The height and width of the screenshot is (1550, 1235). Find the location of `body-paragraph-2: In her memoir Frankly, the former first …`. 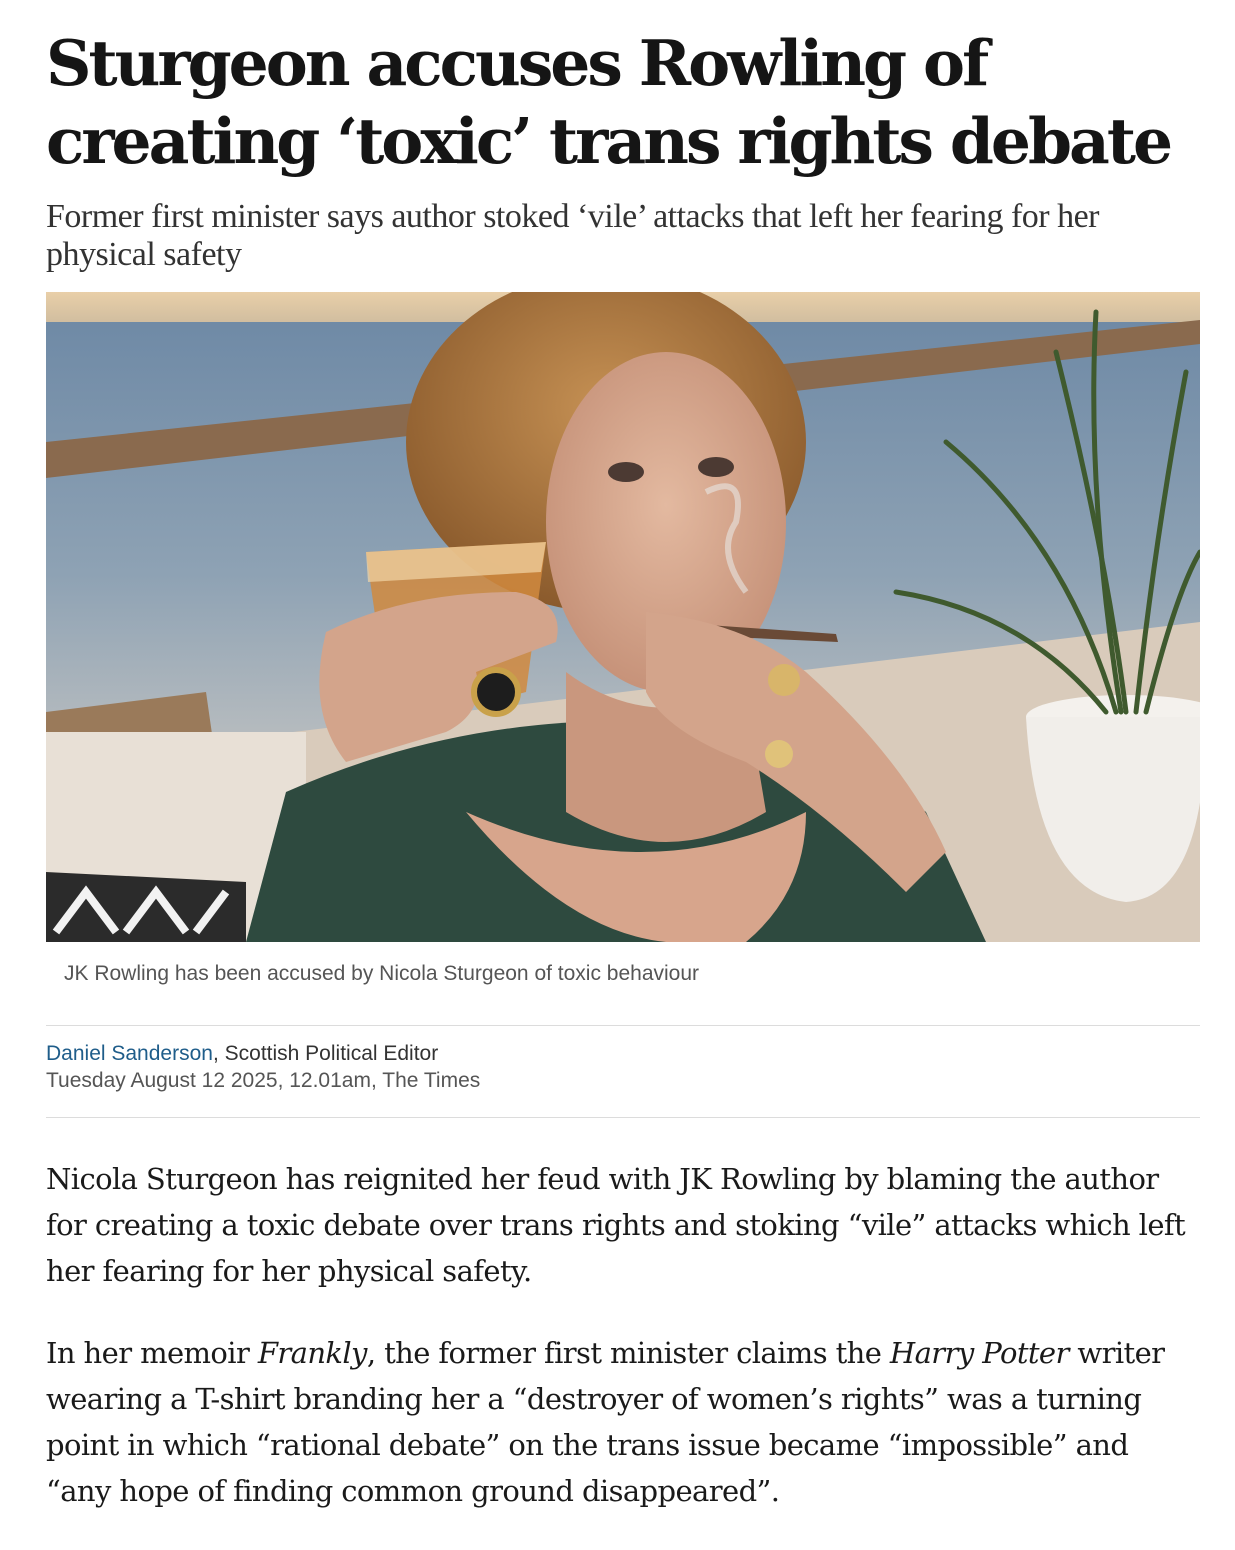

body-paragraph-2: In her memoir Frankly, the former first … is located at coordinates (621, 1422).